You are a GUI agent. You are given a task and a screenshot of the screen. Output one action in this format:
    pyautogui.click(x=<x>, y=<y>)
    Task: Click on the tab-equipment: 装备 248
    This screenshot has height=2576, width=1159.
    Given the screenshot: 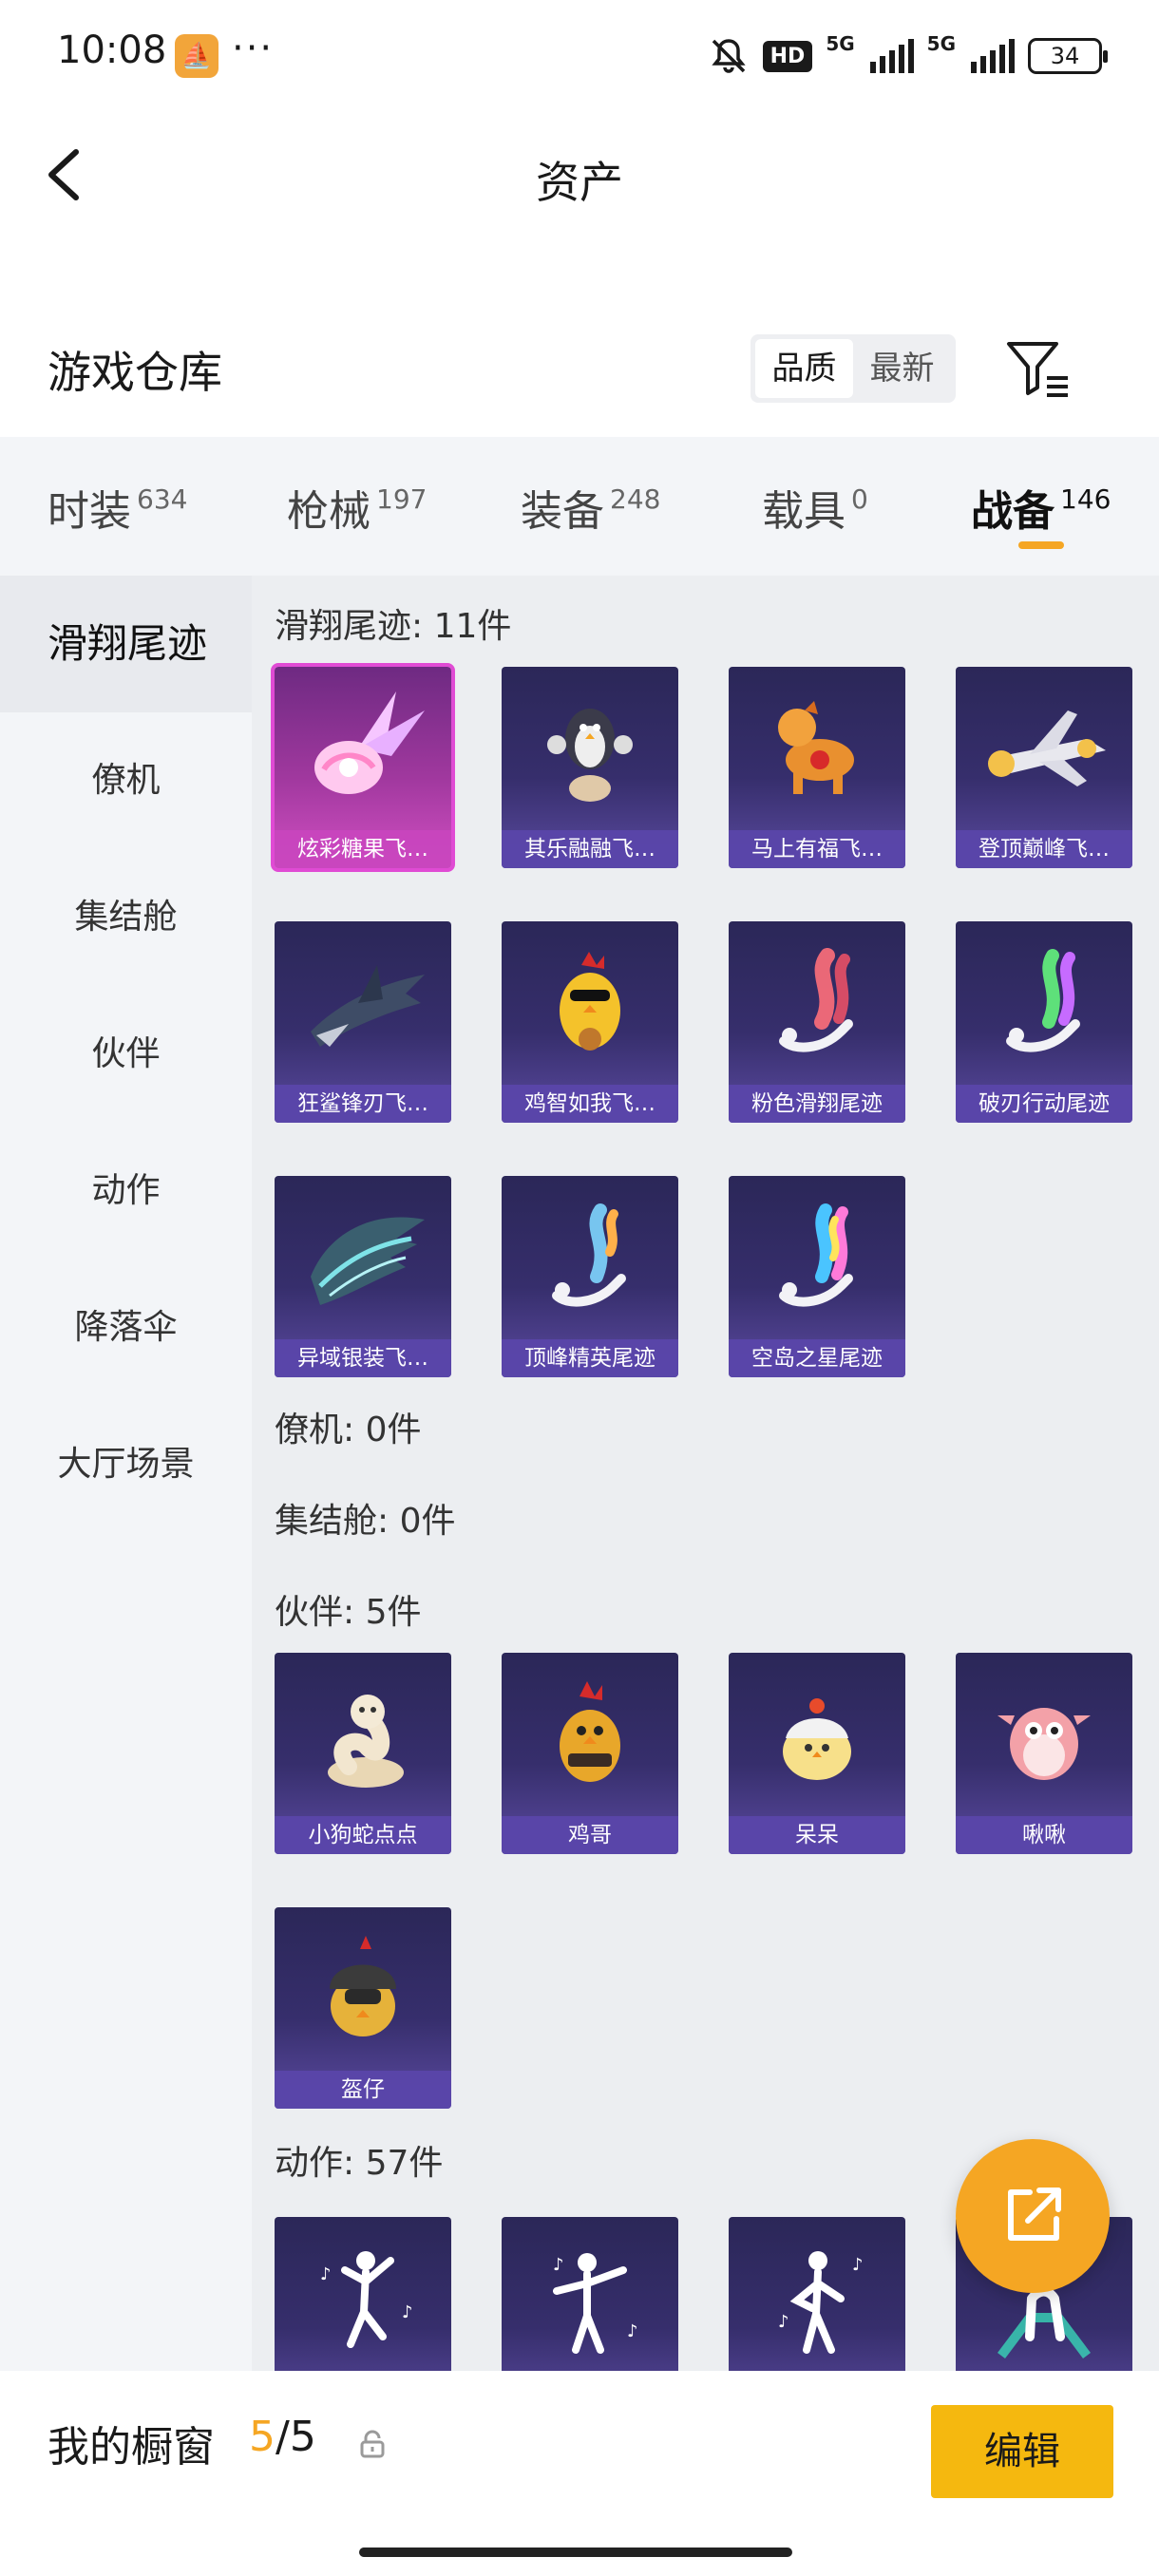 What is the action you would take?
    pyautogui.click(x=590, y=508)
    